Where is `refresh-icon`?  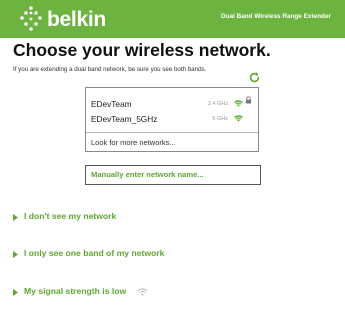
refresh-icon is located at coordinates (254, 77).